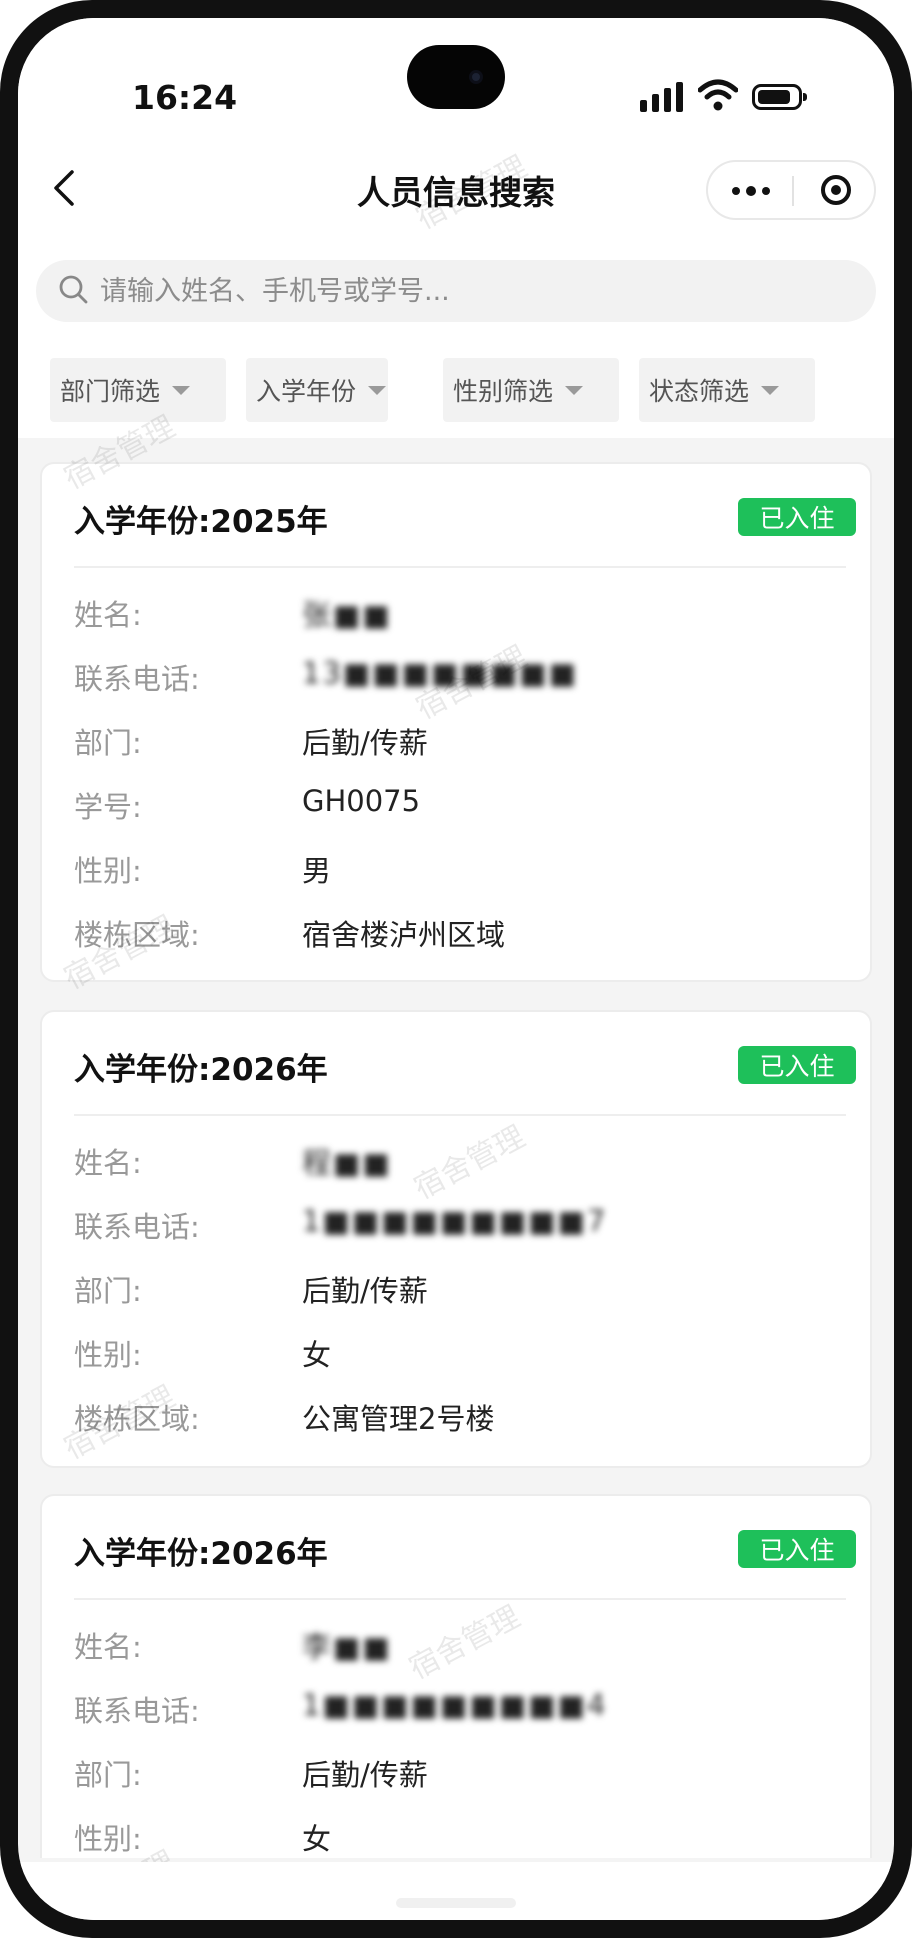 This screenshot has width=912, height=1938. What do you see at coordinates (779, 97) in the screenshot?
I see `battery-icon` at bounding box center [779, 97].